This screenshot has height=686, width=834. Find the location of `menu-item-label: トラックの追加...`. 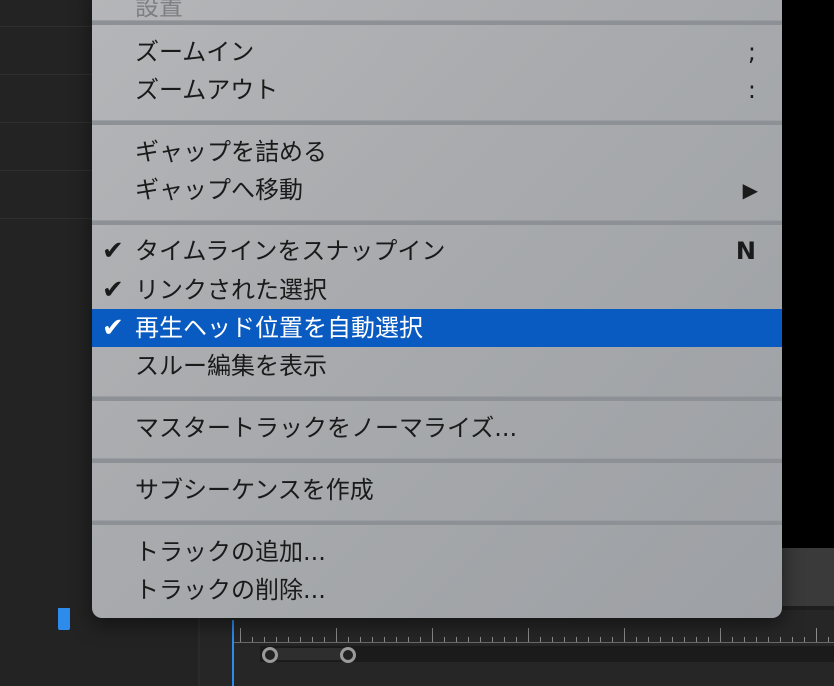

menu-item-label: トラックの追加... is located at coordinates (230, 552).